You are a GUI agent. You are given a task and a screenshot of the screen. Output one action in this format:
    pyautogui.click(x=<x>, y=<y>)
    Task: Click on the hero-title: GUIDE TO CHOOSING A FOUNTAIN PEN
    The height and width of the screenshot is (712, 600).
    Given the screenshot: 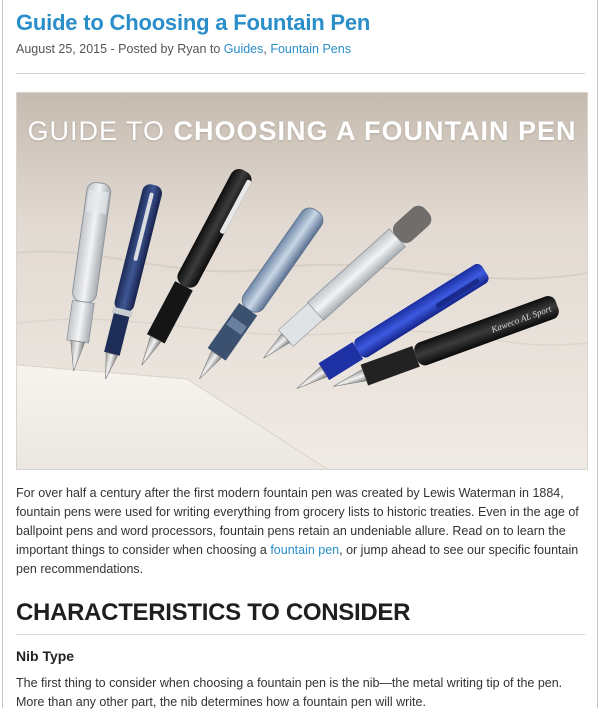 What is the action you would take?
    pyautogui.click(x=302, y=131)
    